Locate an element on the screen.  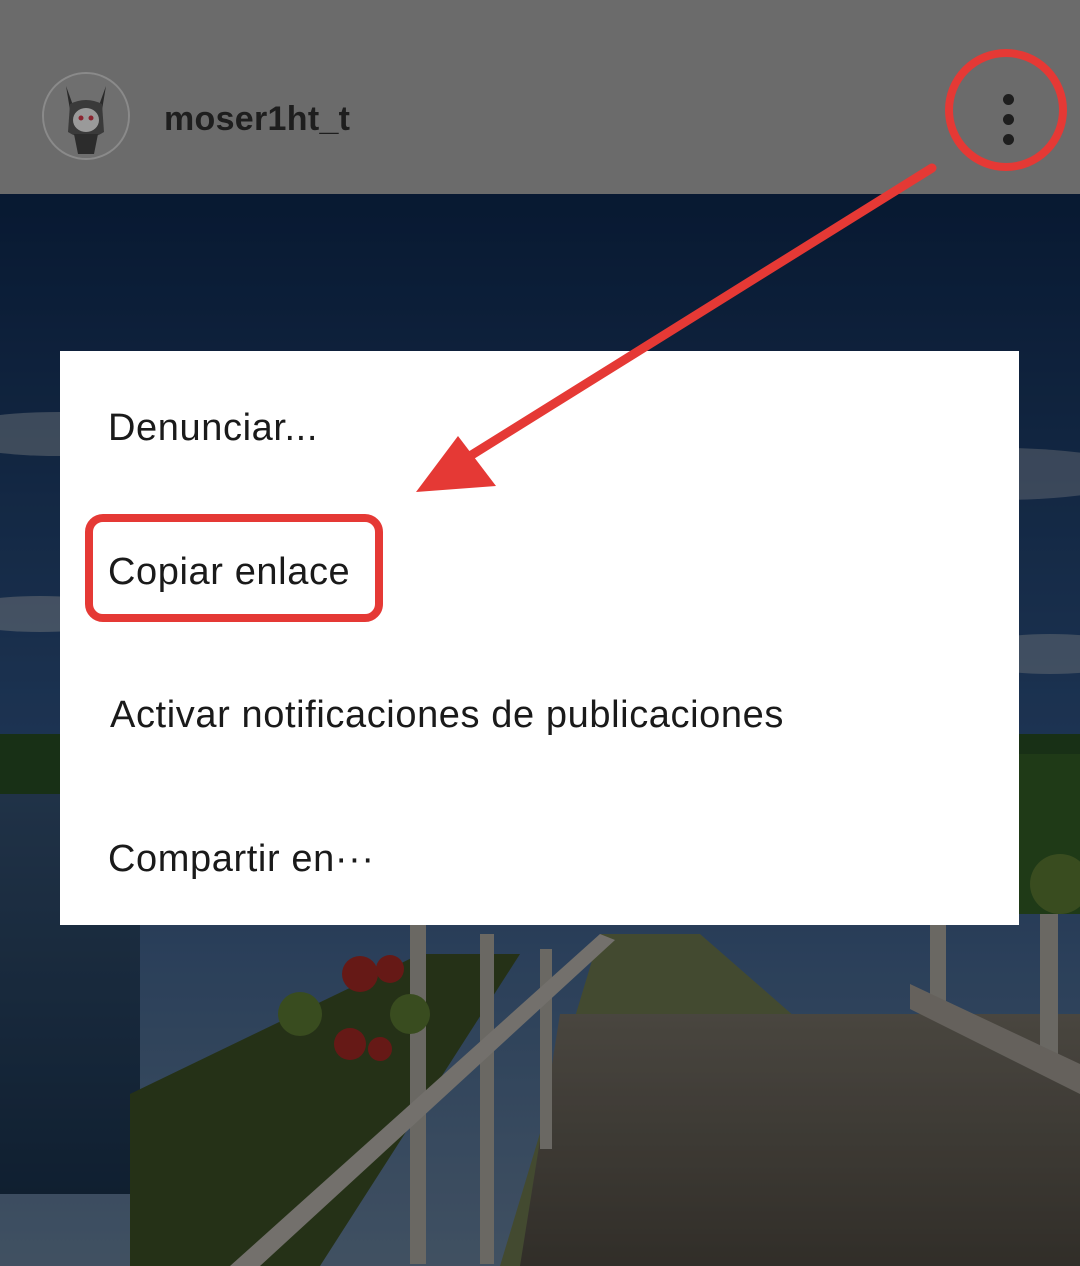
more-options-button is located at coordinates (1008, 119).